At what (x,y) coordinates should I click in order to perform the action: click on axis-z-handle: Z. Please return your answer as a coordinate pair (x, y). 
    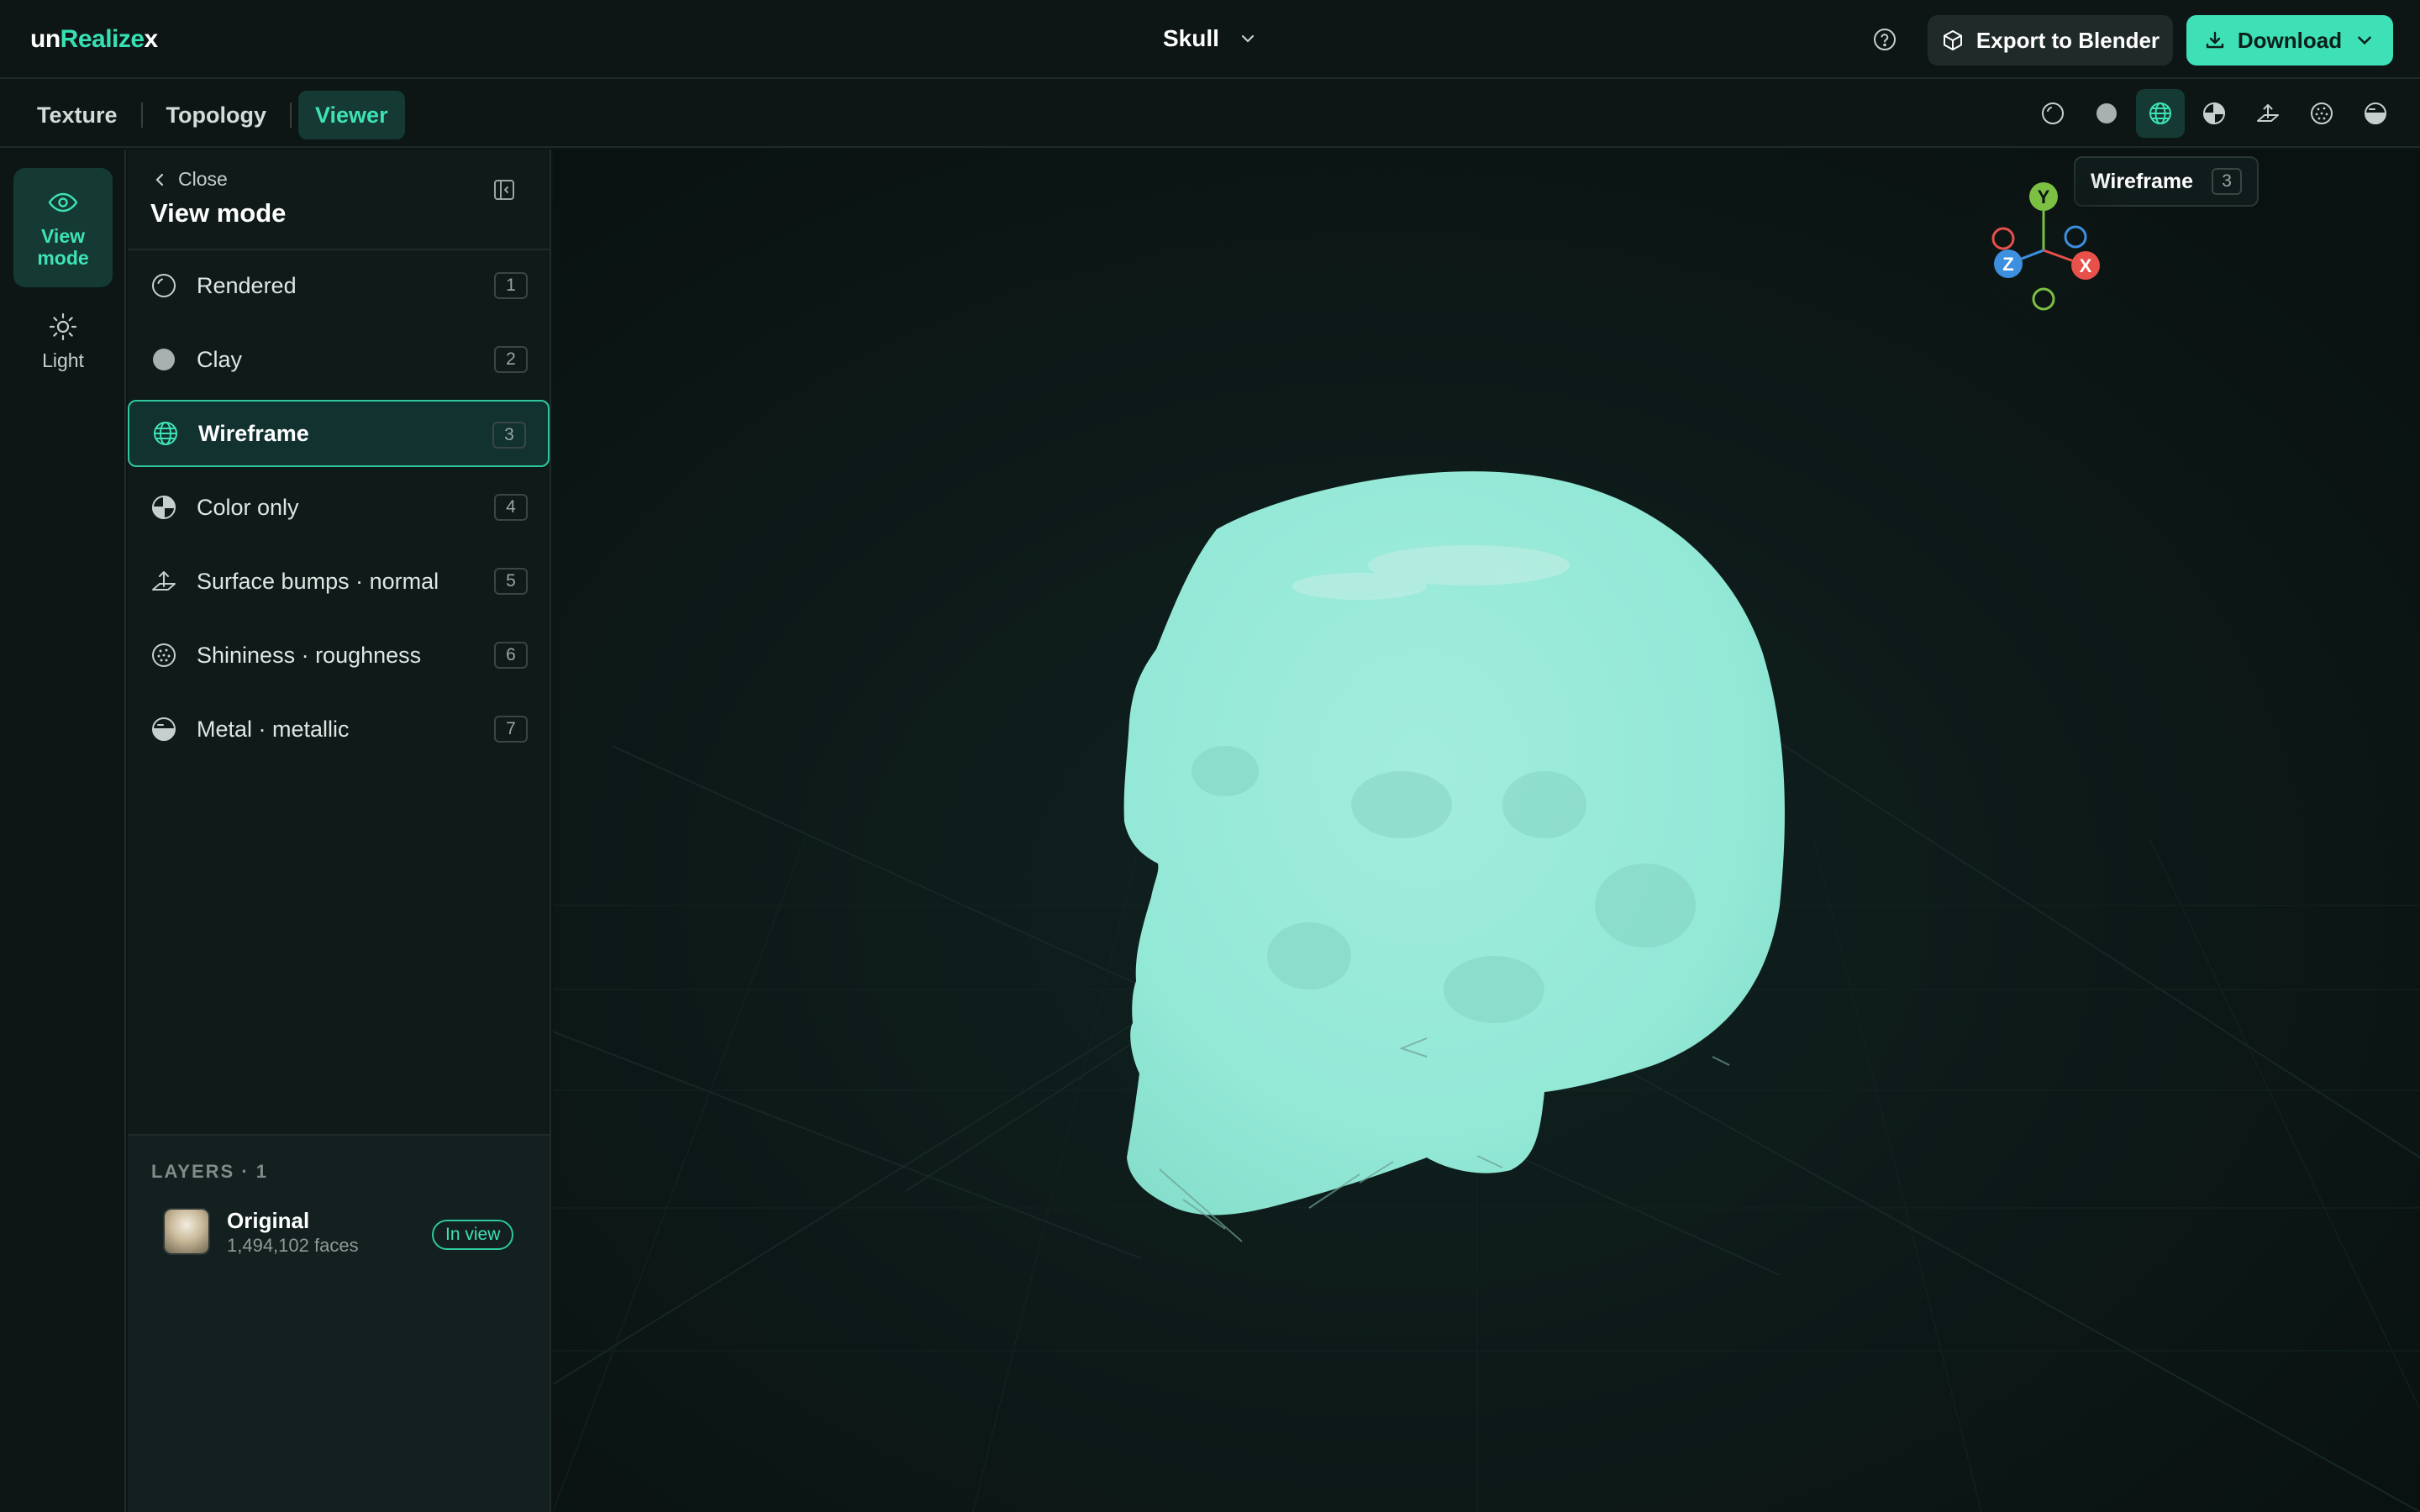
    Looking at the image, I should click on (2008, 263).